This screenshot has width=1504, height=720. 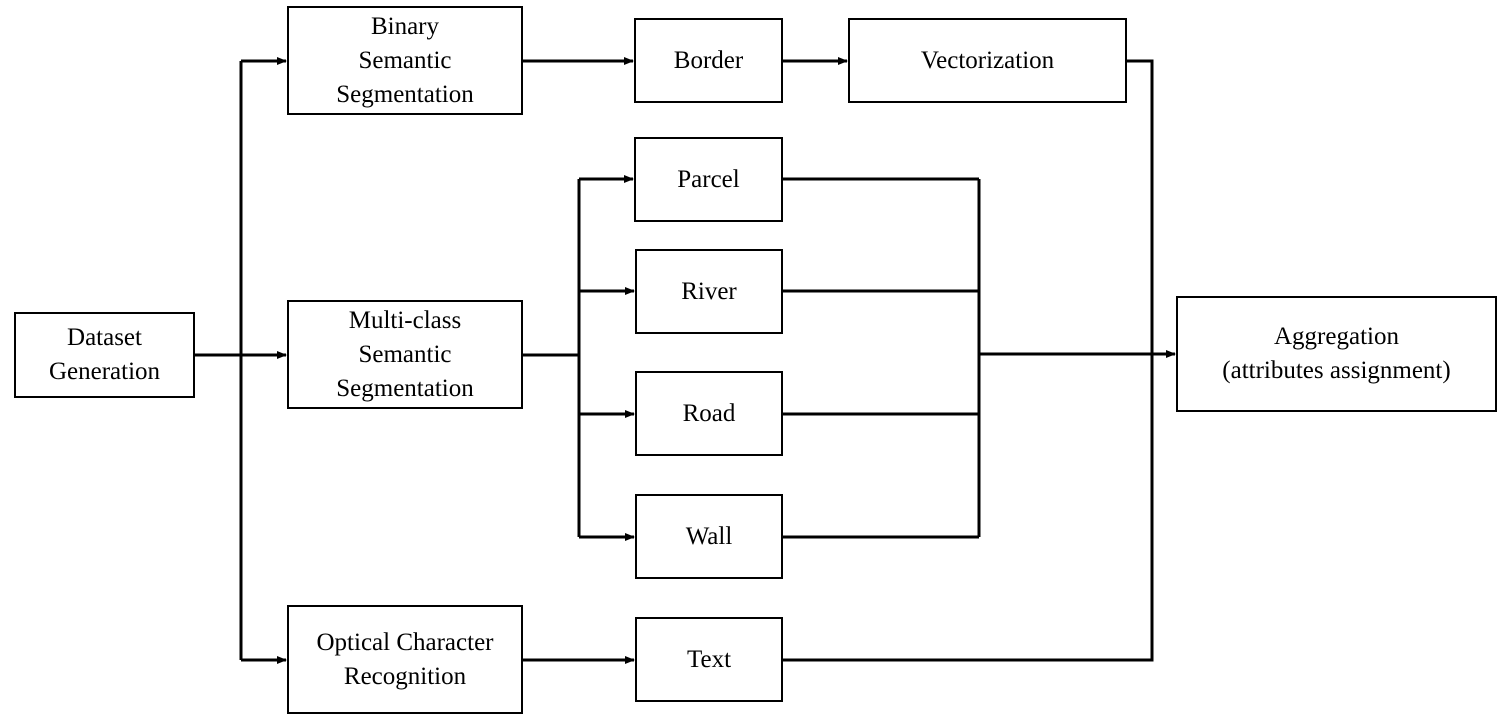 What do you see at coordinates (709, 413) in the screenshot?
I see `node-road: Road` at bounding box center [709, 413].